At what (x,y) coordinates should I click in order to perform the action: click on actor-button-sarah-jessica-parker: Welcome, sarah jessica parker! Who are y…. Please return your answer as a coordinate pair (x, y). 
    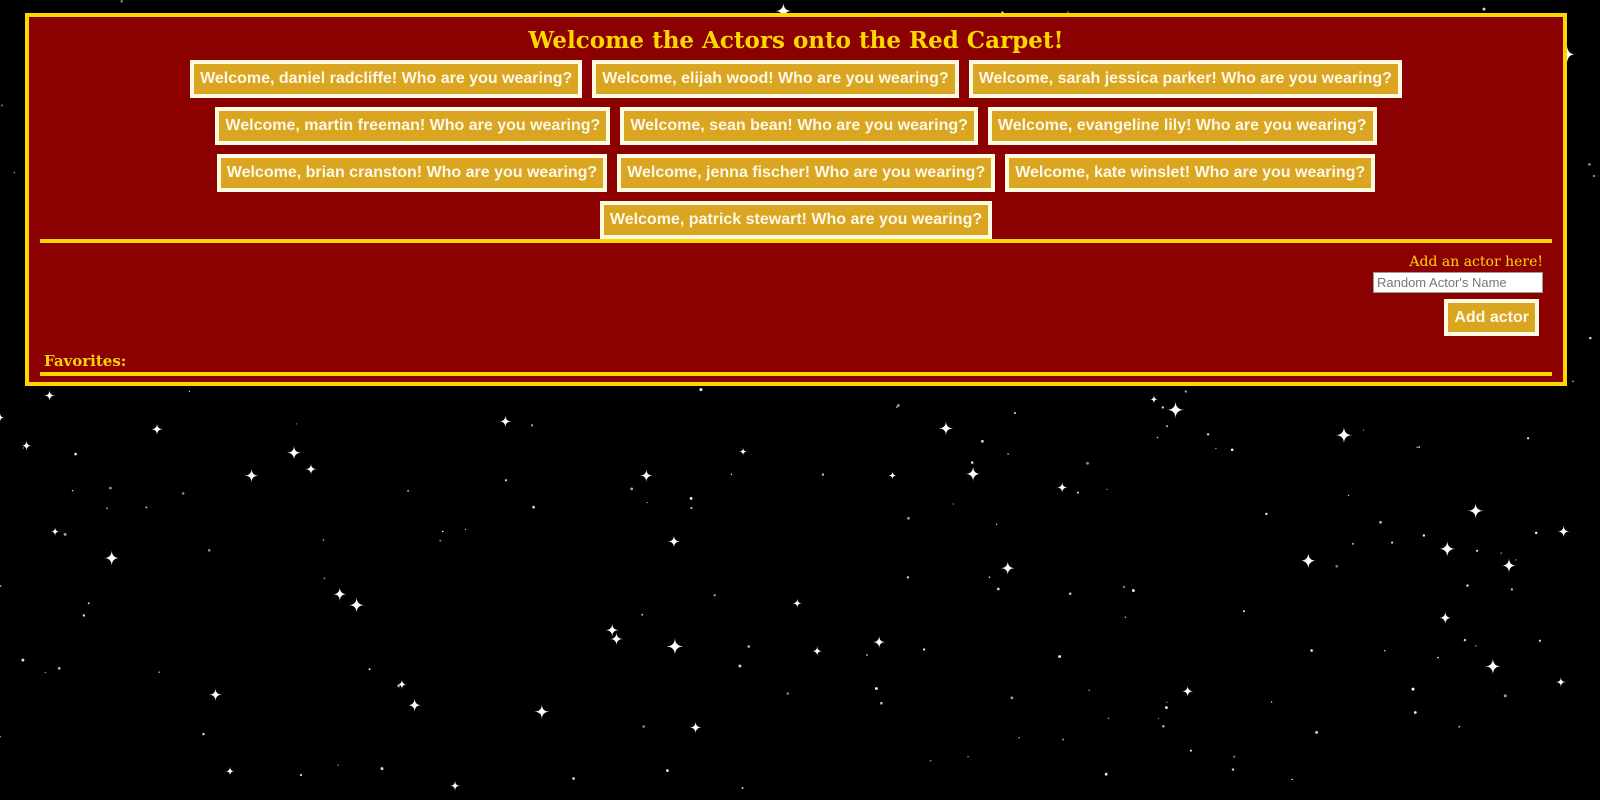
    Looking at the image, I should click on (1185, 78).